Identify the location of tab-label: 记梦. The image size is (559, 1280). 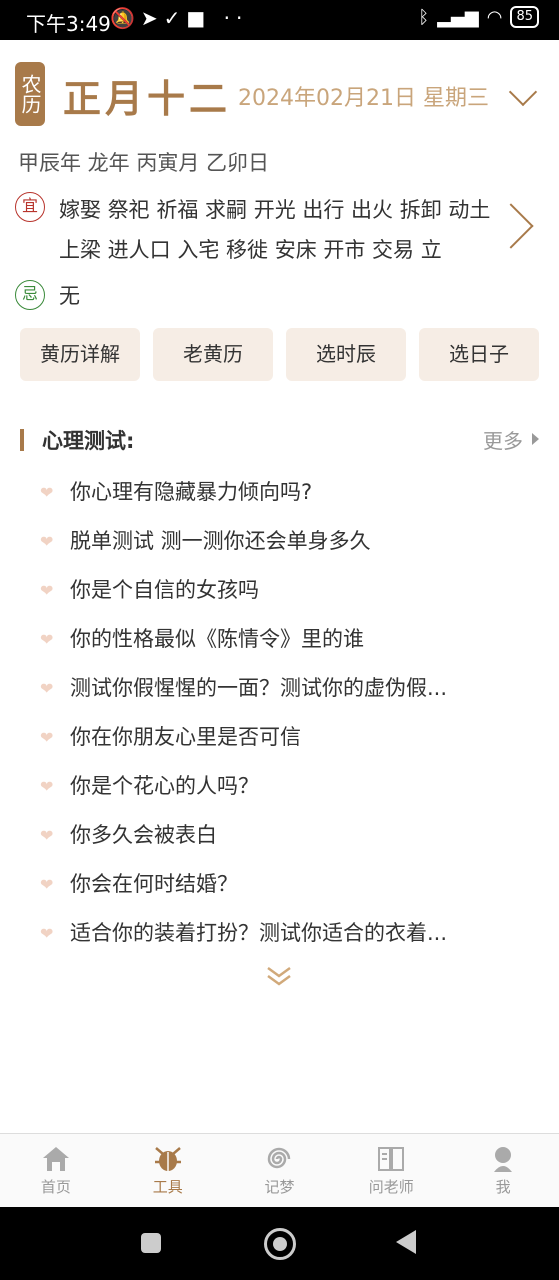
(279, 1187).